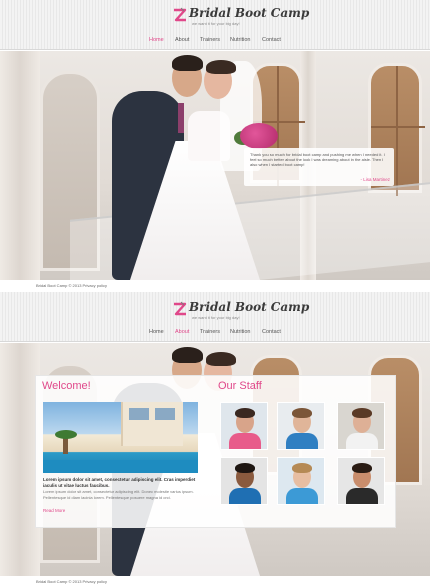 Image resolution: width=430 pixels, height=585 pixels. What do you see at coordinates (54, 510) in the screenshot?
I see `read-more-link: Read More` at bounding box center [54, 510].